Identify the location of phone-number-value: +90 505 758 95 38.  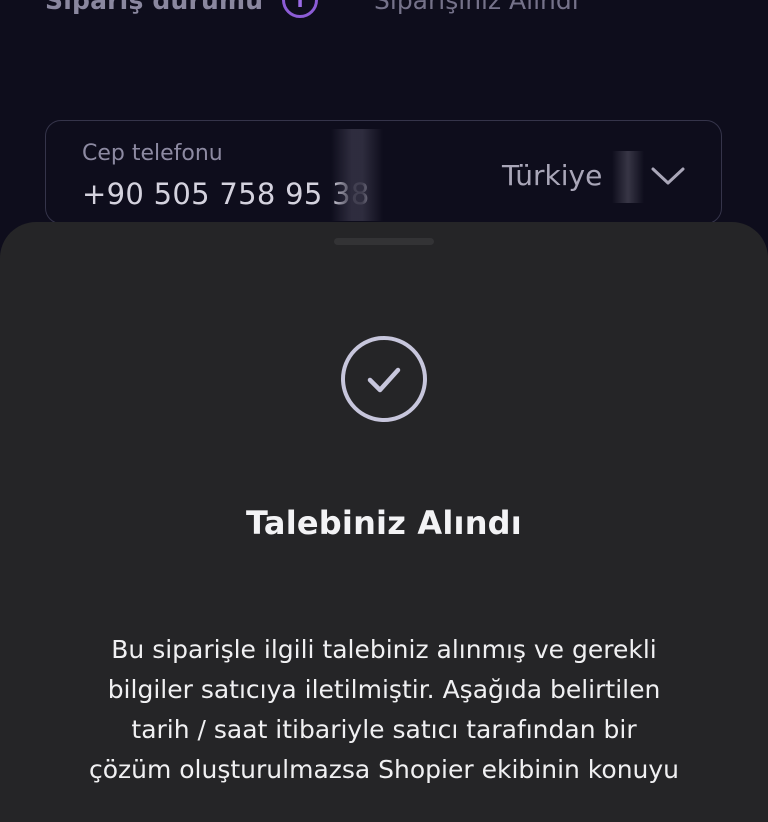
(226, 194).